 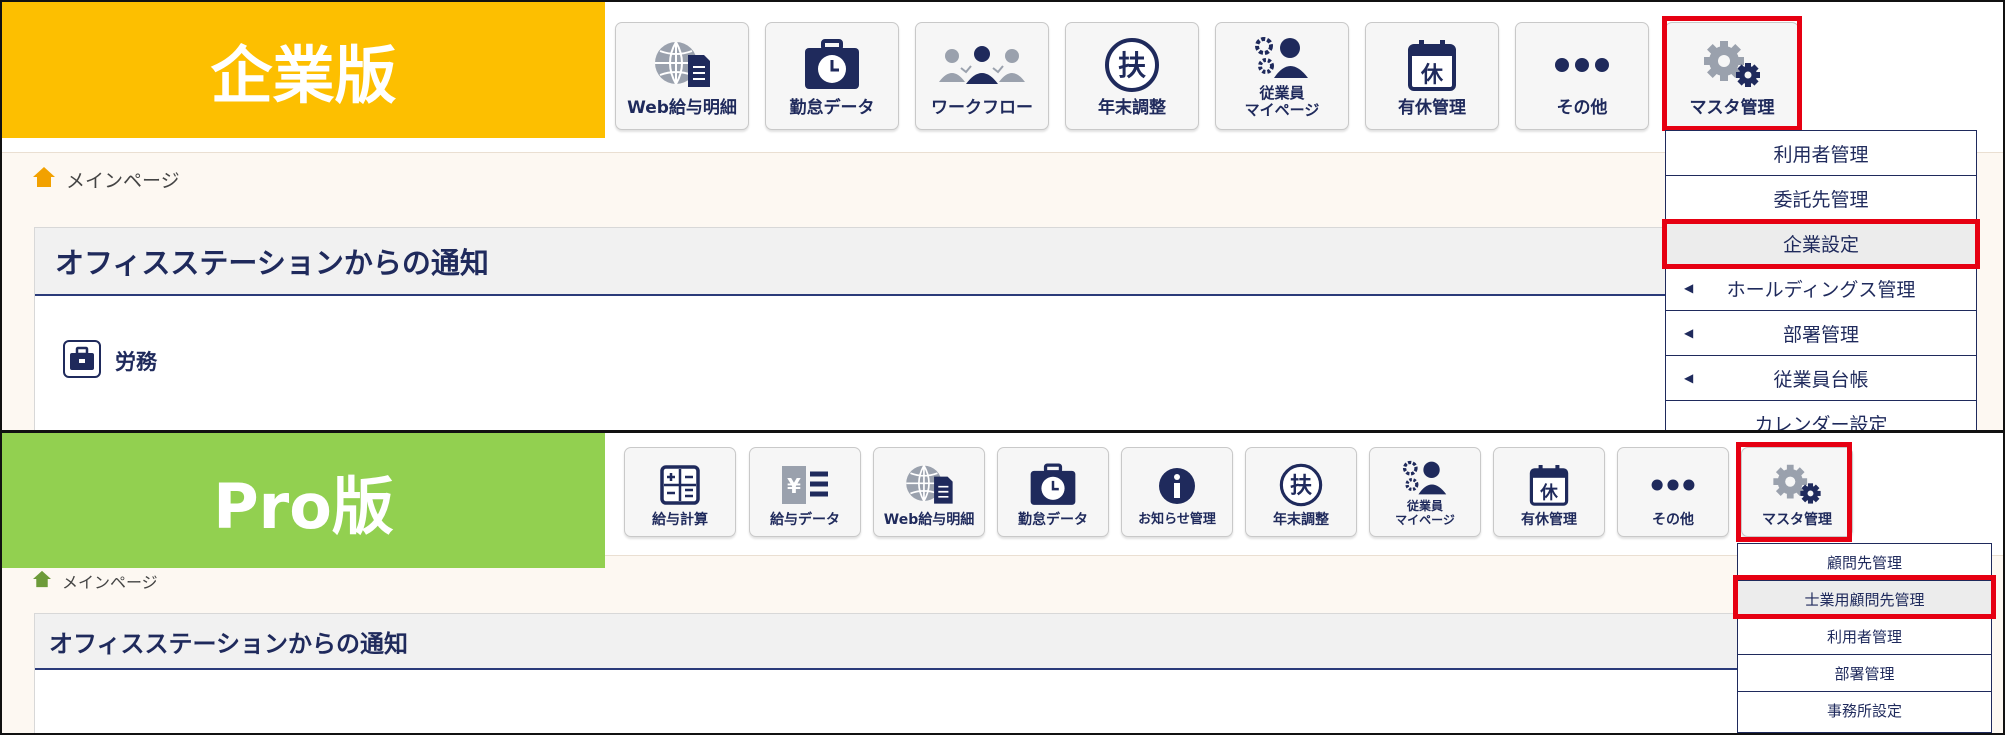 What do you see at coordinates (1821, 288) in the screenshot?
I see `menu-item-holdings-management: ◀ ホールディングス管理` at bounding box center [1821, 288].